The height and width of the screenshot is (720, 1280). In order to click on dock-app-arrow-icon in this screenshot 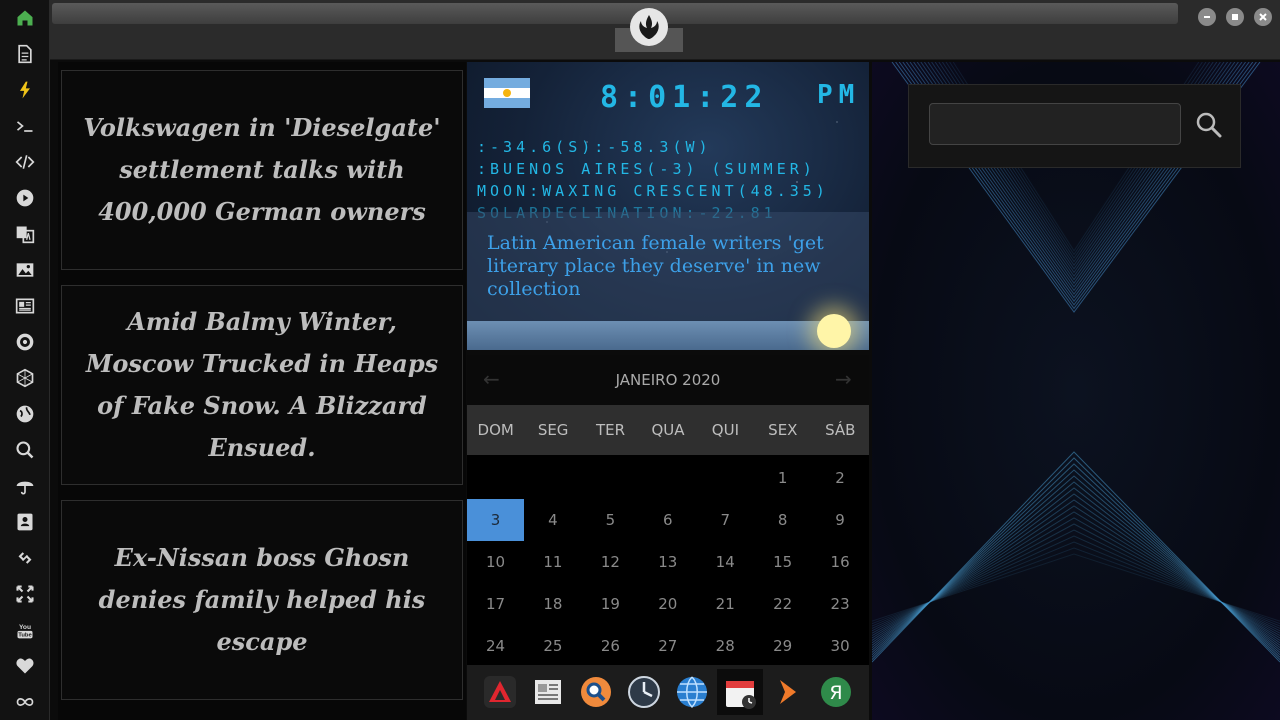, I will do `click(788, 692)`.